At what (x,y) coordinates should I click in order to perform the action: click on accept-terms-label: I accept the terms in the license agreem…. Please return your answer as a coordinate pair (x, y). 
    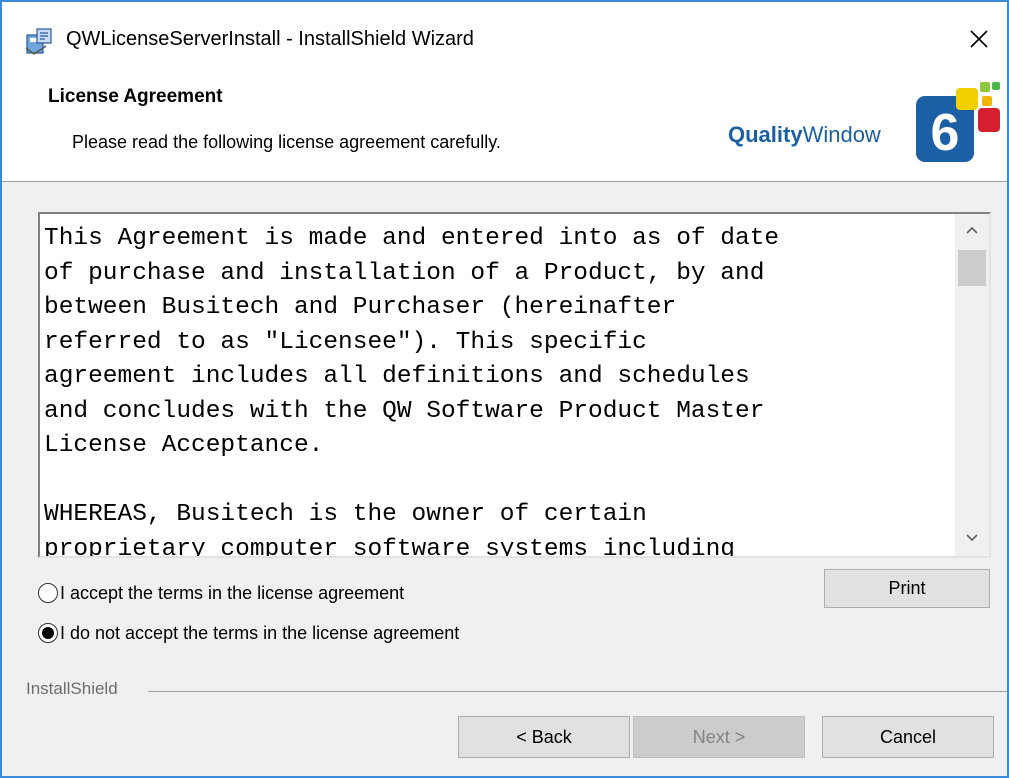
    Looking at the image, I should click on (232, 592).